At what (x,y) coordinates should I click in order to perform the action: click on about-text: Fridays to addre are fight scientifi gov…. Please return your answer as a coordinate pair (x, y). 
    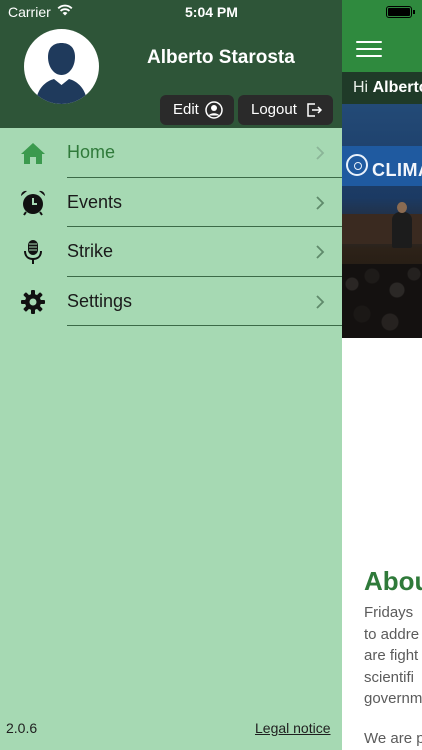
    Looking at the image, I should click on (393, 656).